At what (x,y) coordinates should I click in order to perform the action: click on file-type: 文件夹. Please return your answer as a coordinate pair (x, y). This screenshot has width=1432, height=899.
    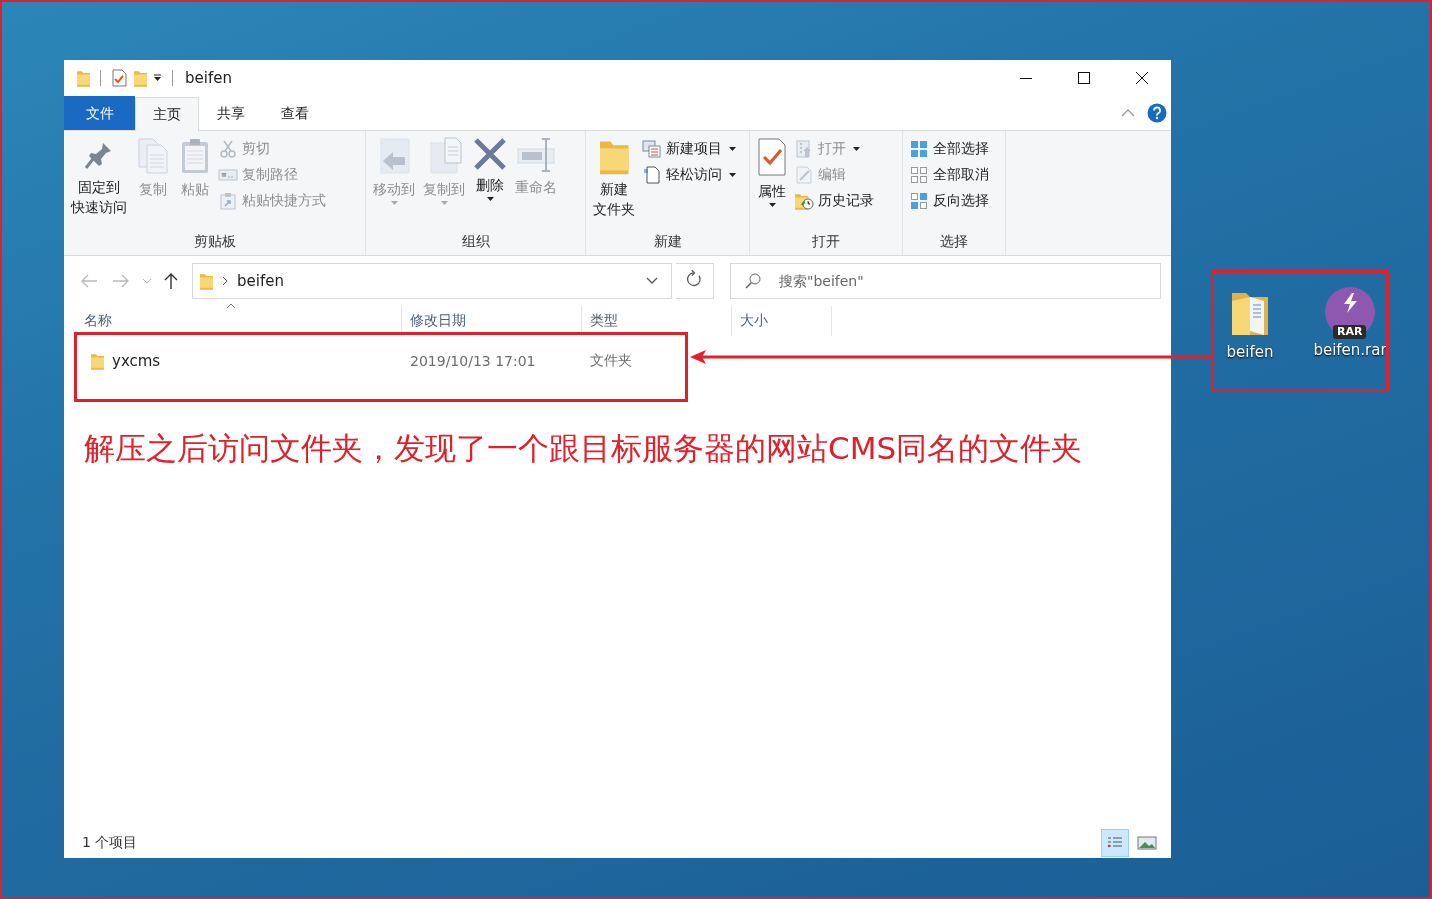
    Looking at the image, I should click on (611, 361).